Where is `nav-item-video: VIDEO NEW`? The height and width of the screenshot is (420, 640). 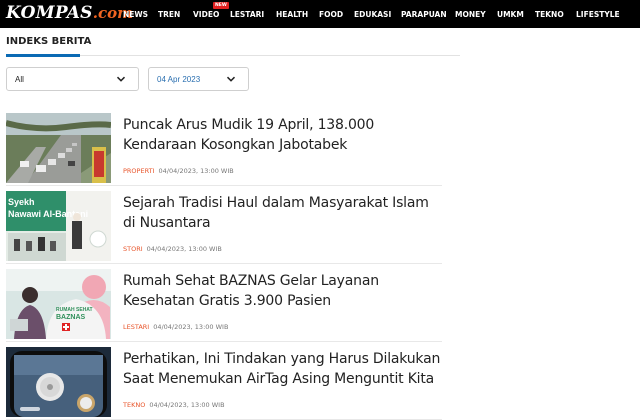 nav-item-video: VIDEO NEW is located at coordinates (211, 14).